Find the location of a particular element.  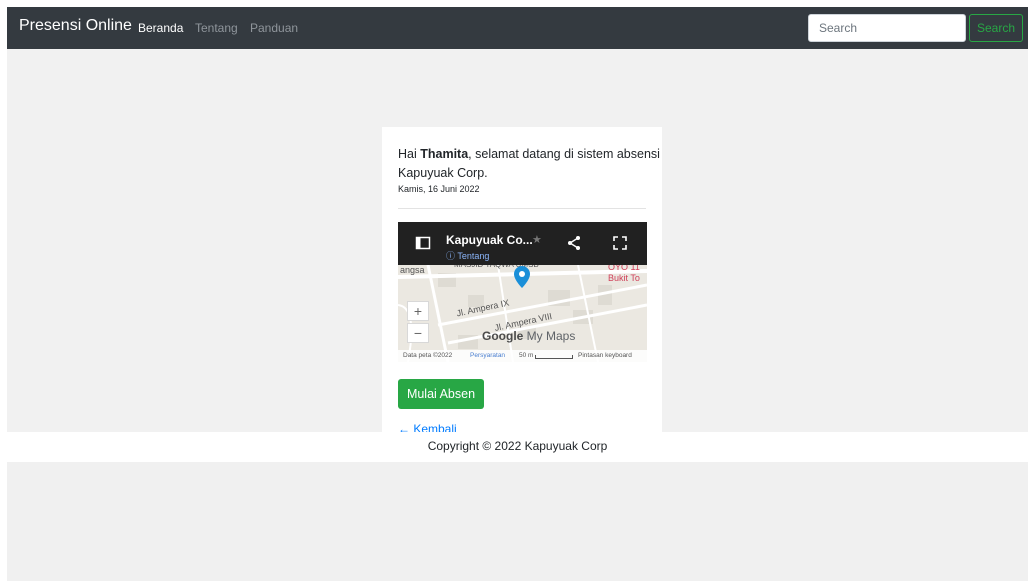

nav-link-beranda: Beranda is located at coordinates (160, 28).